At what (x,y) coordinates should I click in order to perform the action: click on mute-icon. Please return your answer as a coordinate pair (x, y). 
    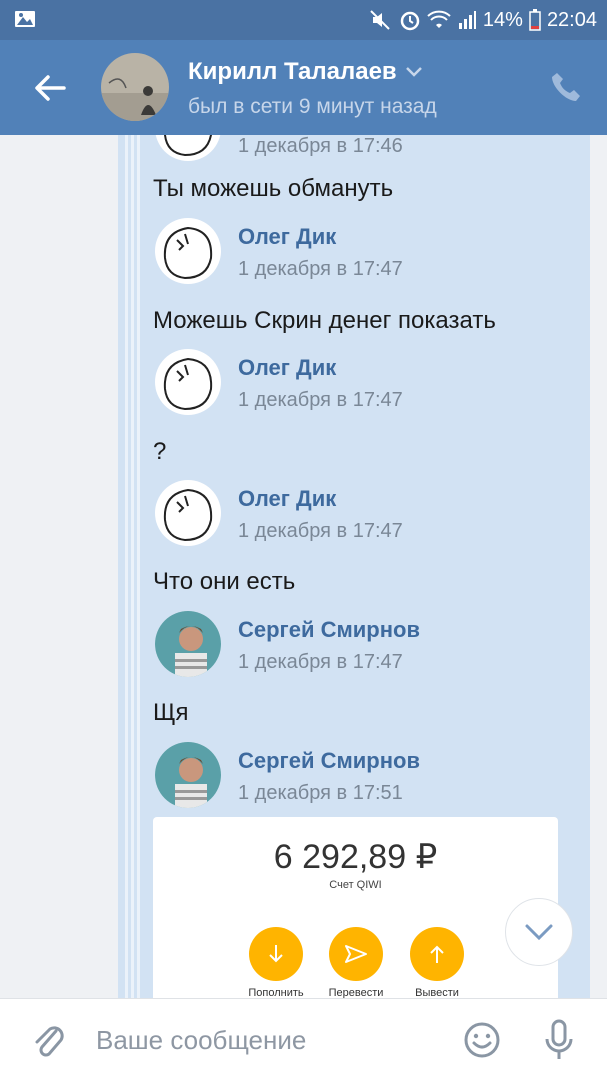
    Looking at the image, I should click on (381, 20).